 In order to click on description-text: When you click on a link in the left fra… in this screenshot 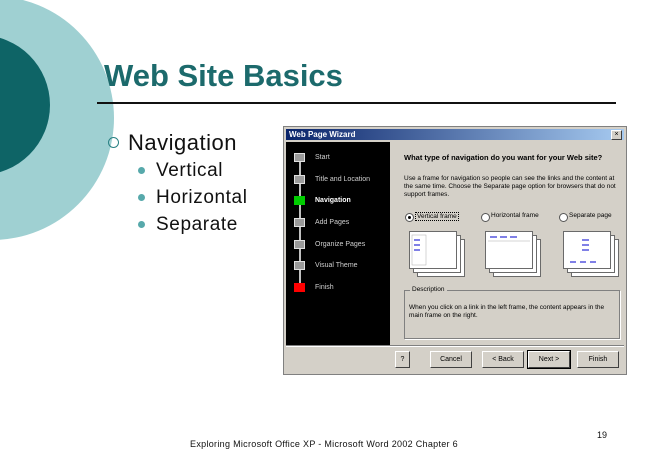, I will do `click(507, 311)`.